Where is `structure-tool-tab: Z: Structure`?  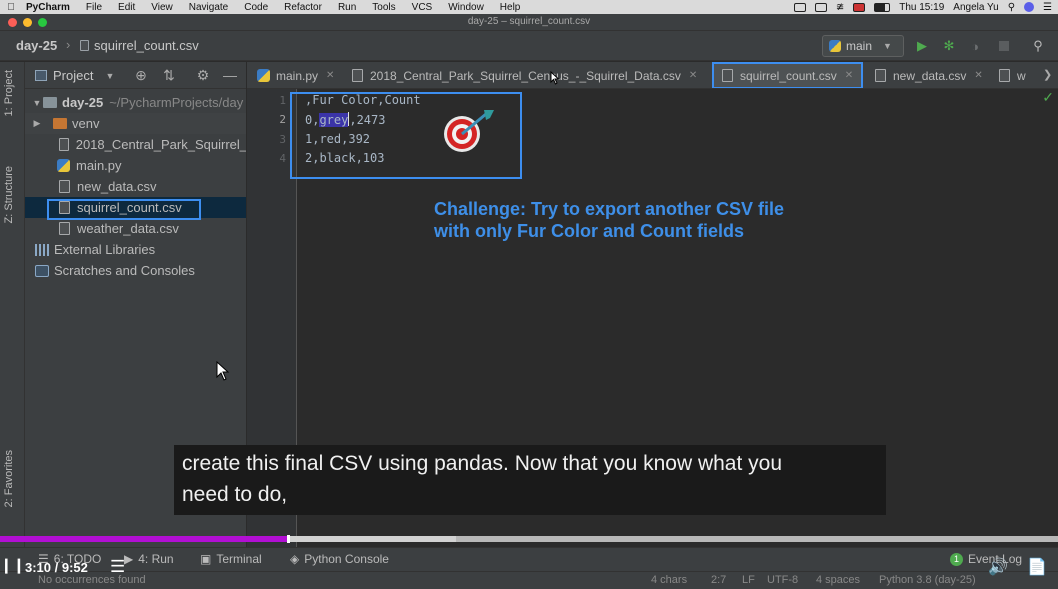 structure-tool-tab: Z: Structure is located at coordinates (9, 194).